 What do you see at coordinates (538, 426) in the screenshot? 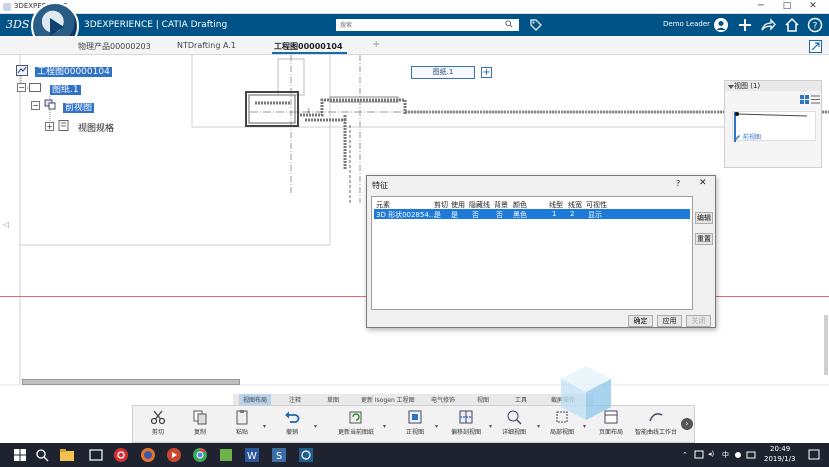
I see `detail-view-dropdown-icon: ▾` at bounding box center [538, 426].